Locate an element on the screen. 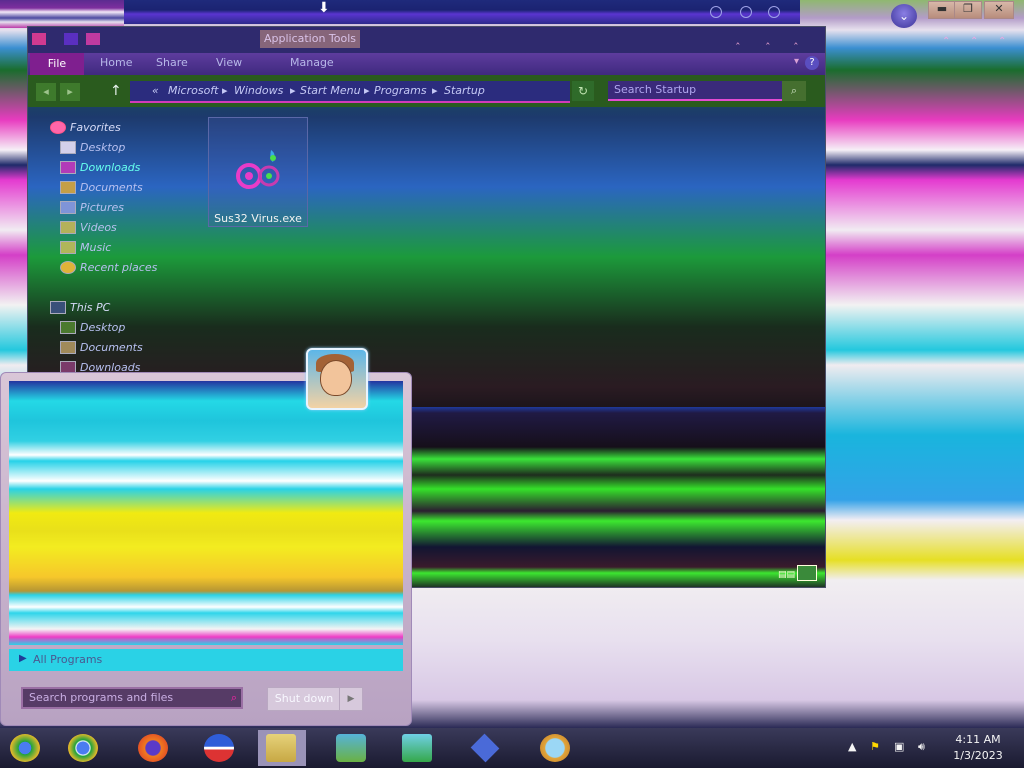 The height and width of the screenshot is (768, 1024). taskbar: ▲ ⚑ ▣ 🔊︎ 4:11 AM 1/3/2023 is located at coordinates (512, 748).